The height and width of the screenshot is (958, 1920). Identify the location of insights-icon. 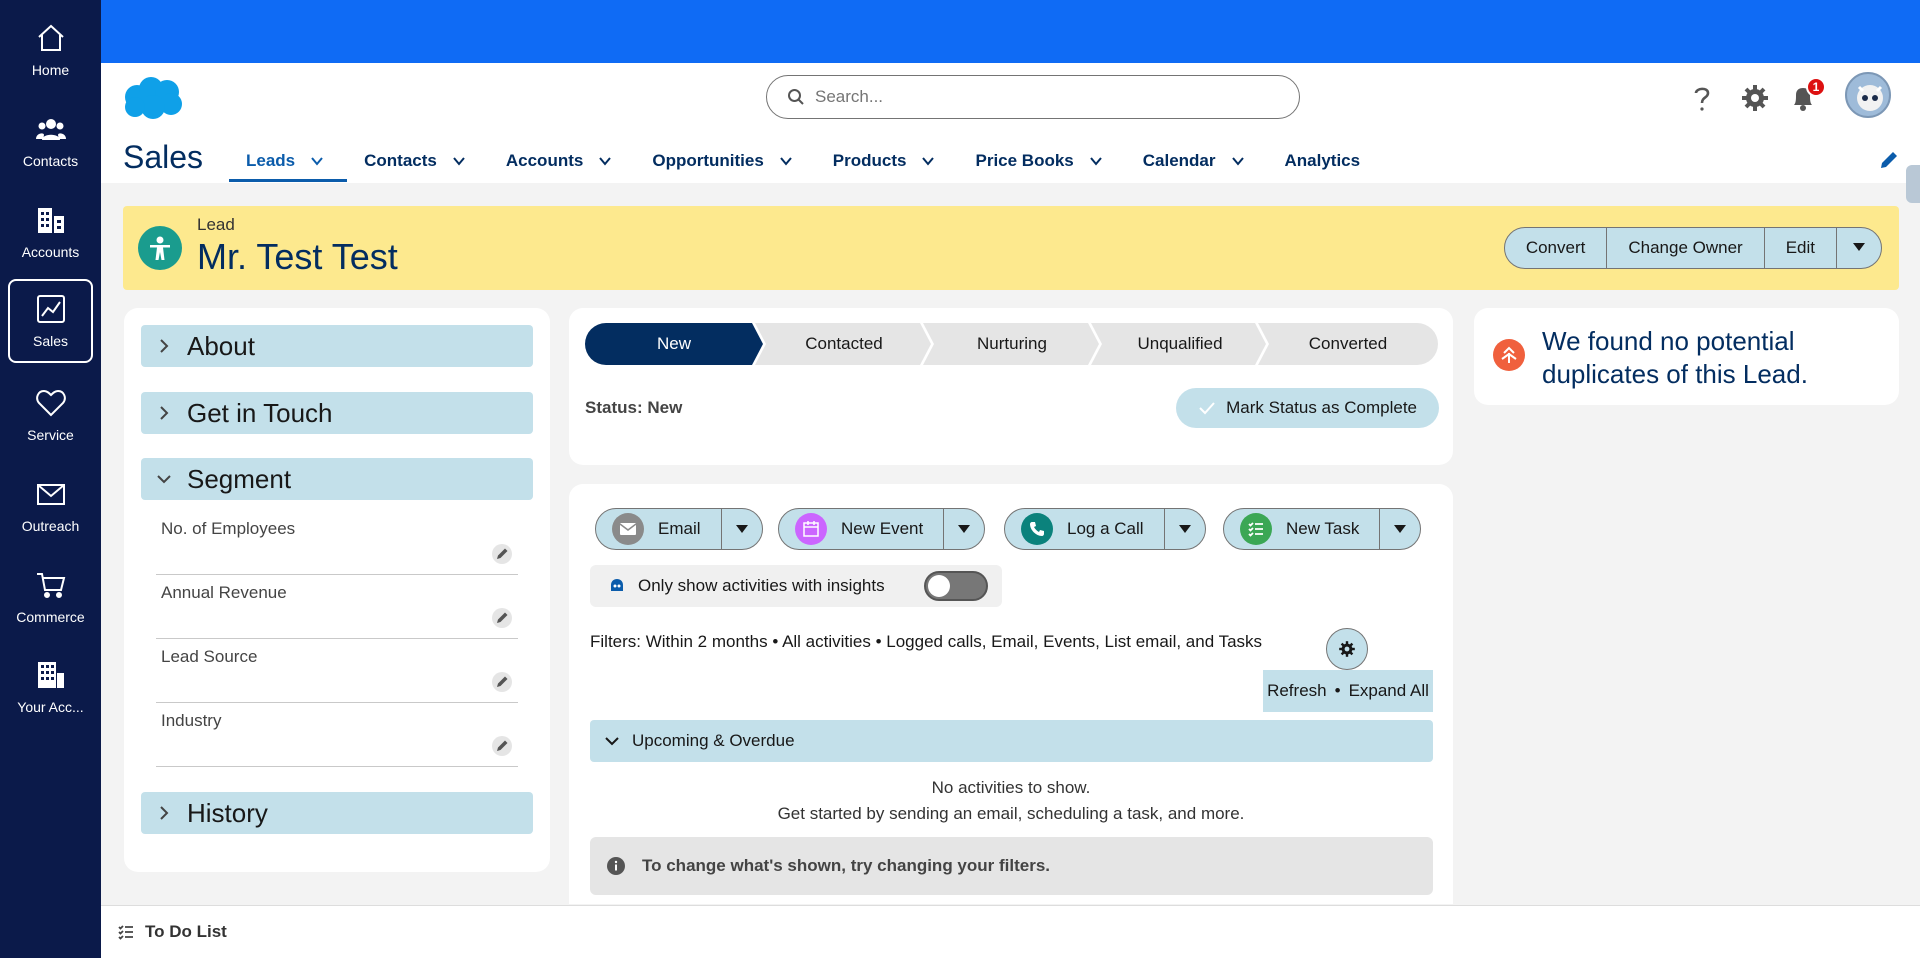
(617, 585).